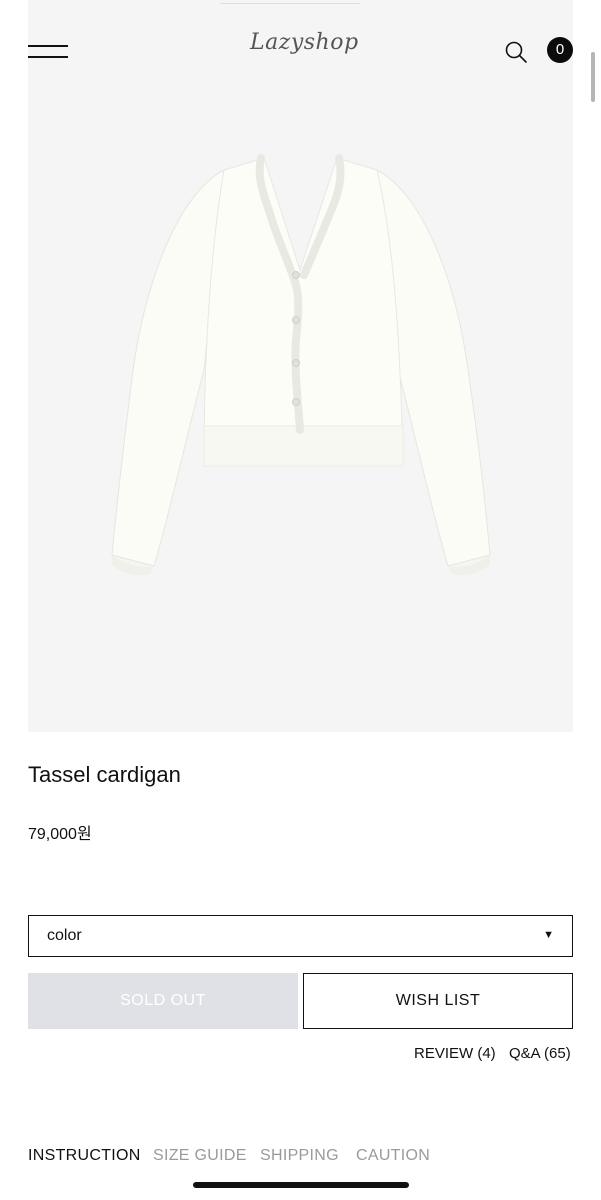  I want to click on cardigan-body, so click(303, 312).